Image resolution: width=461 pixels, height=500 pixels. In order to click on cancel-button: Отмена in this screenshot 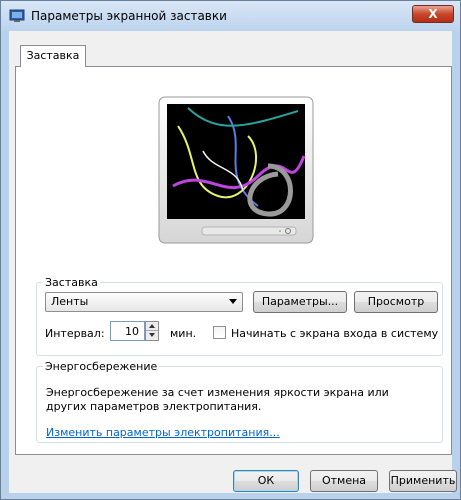, I will do `click(344, 481)`.